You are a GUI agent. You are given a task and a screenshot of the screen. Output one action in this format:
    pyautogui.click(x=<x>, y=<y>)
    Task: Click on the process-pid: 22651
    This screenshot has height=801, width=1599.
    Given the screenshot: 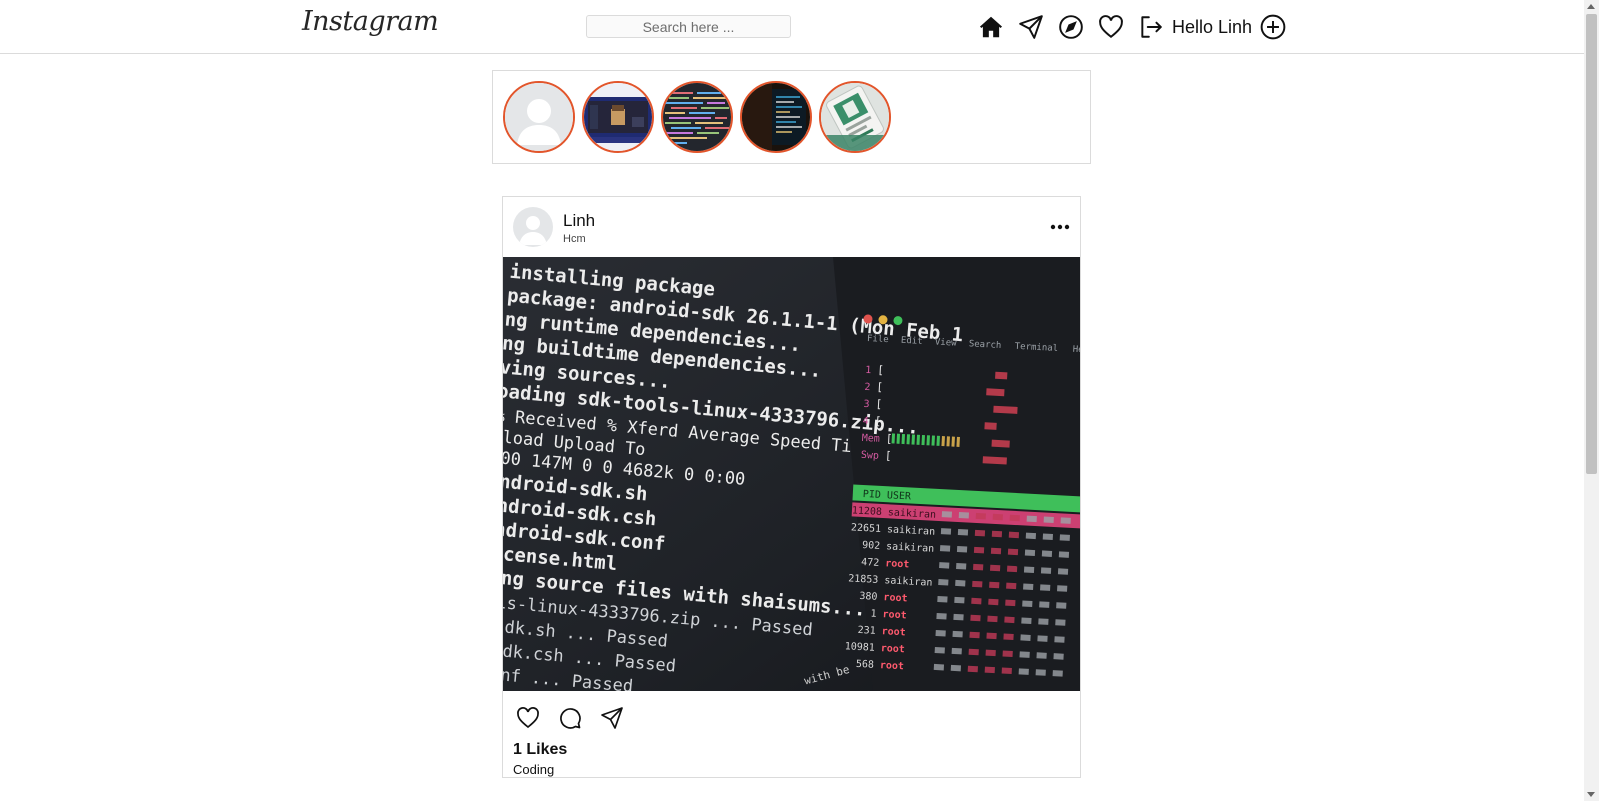 What is the action you would take?
    pyautogui.click(x=866, y=528)
    